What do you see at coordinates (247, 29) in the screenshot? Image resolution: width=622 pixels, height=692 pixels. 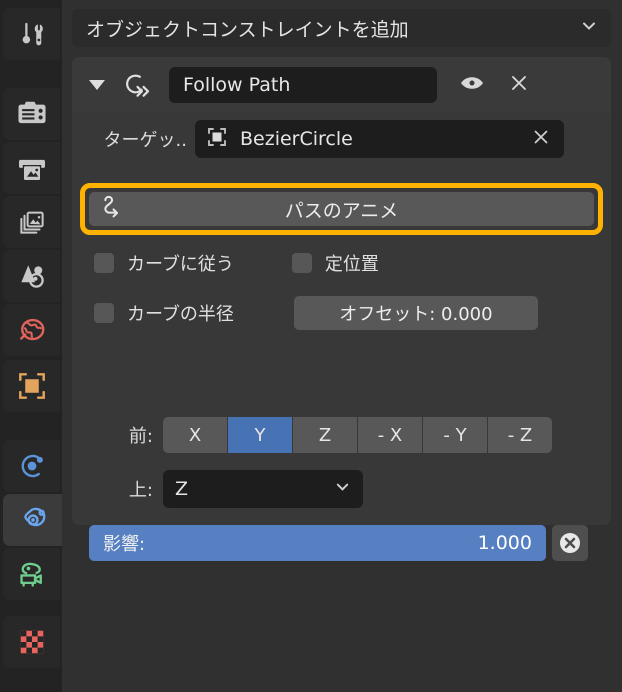 I see `add-constraint-label: オブジェクトコンストレイントを追加` at bounding box center [247, 29].